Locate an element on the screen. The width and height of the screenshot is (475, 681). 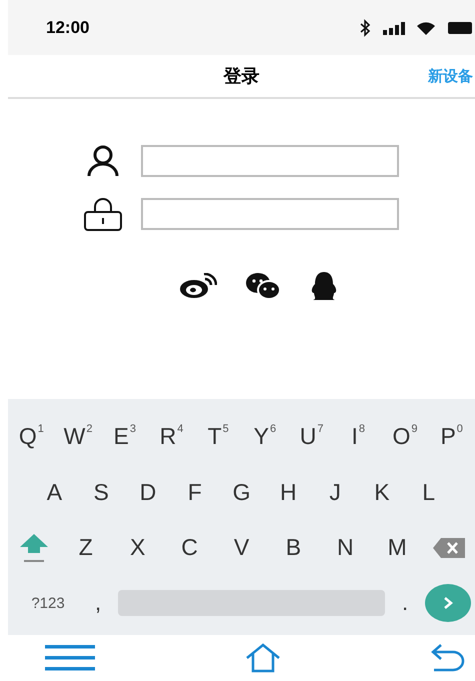
letter-key: O$^{9}$ is located at coordinates (405, 436).